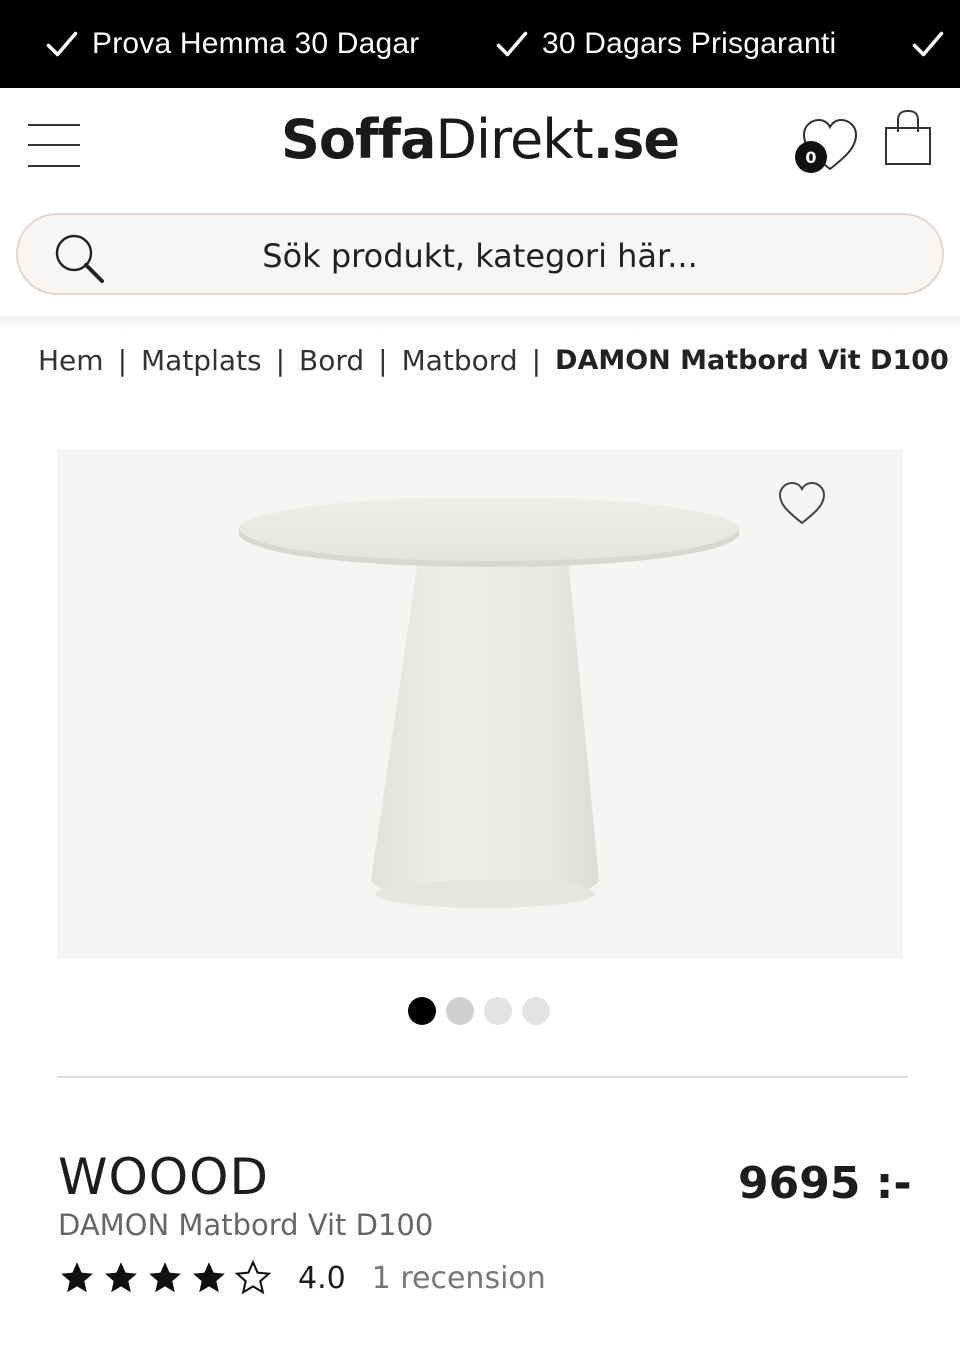  Describe the element at coordinates (479, 1011) in the screenshot. I see `gallery-pagination` at that location.